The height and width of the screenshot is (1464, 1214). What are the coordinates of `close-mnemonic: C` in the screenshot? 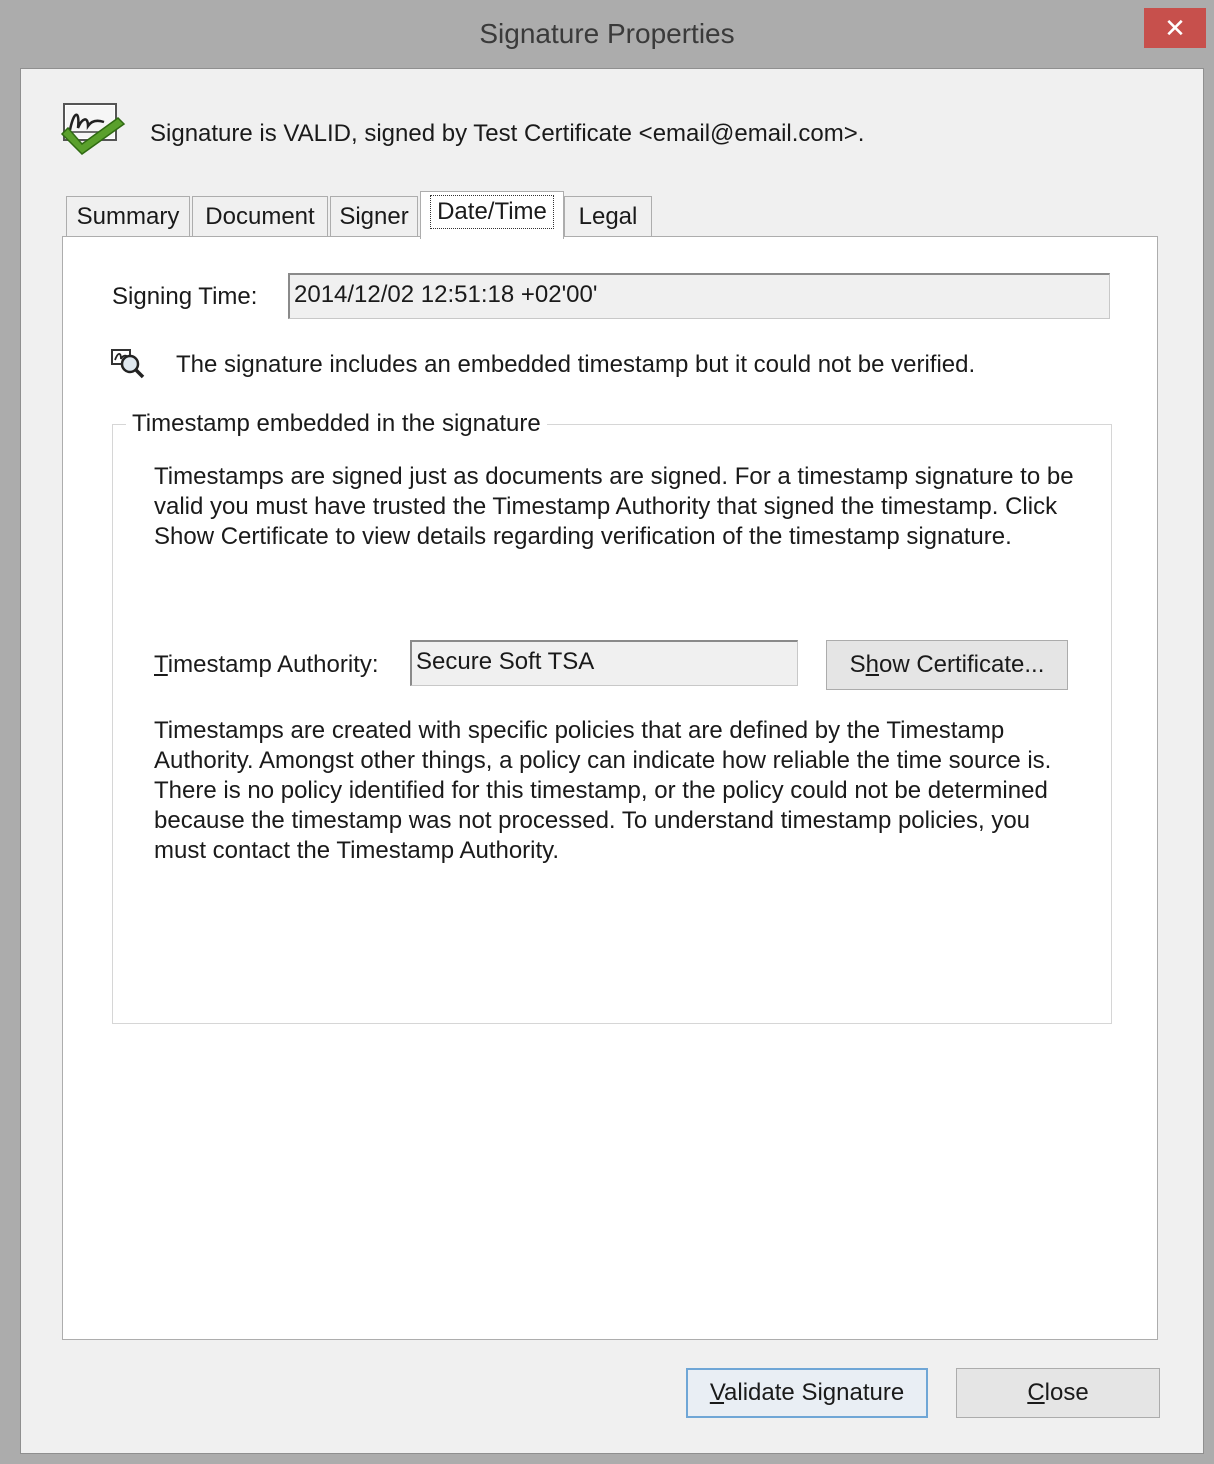 It's located at (1036, 1392).